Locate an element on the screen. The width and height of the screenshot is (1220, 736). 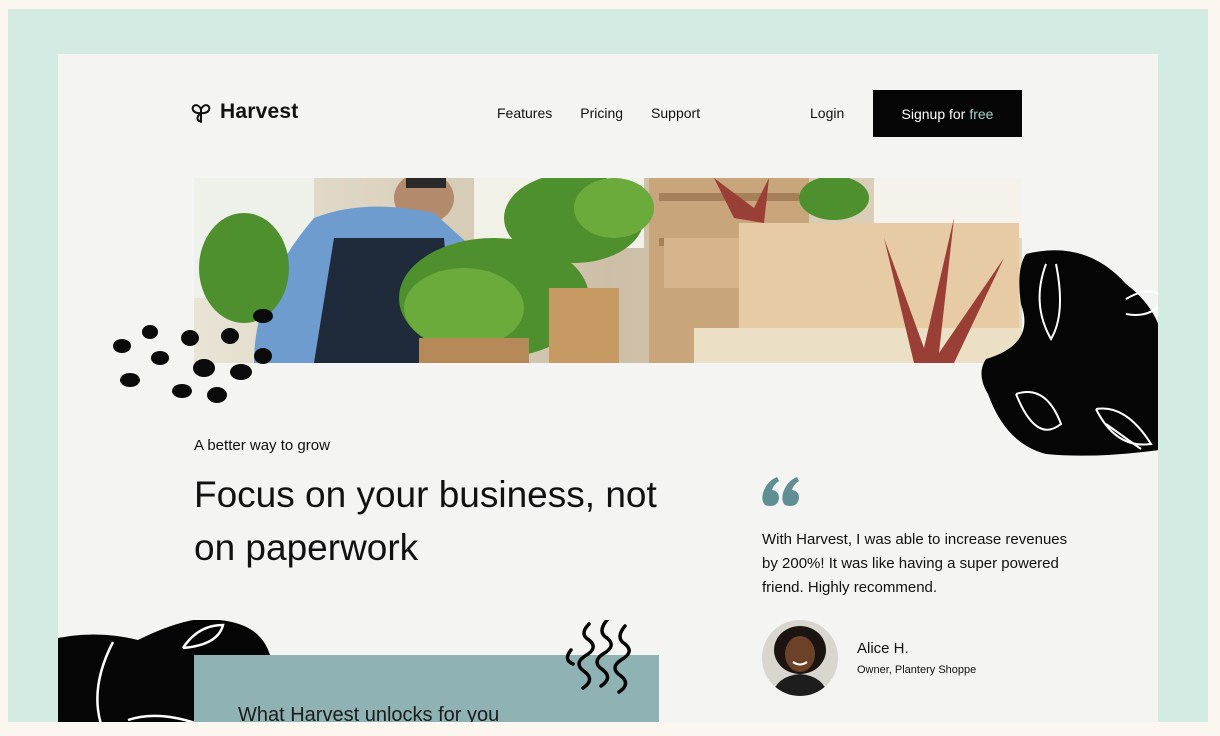
eyebrow-text: A better way to grow is located at coordinates (262, 445).